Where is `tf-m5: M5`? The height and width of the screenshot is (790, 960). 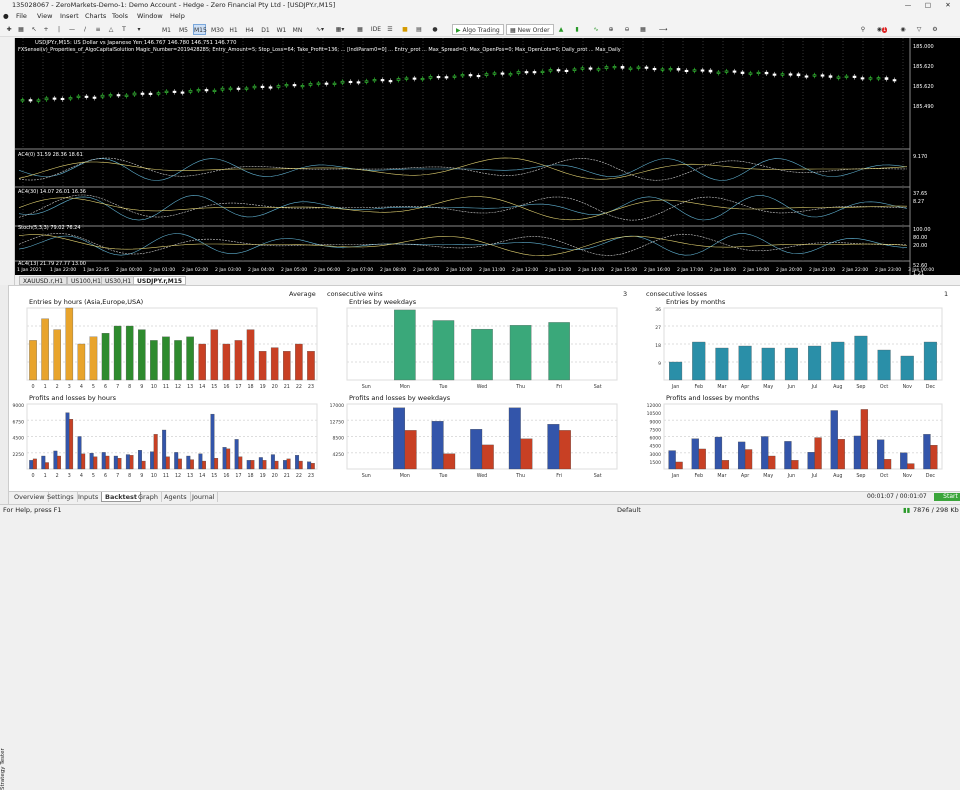
tf-m5: M5 is located at coordinates (183, 29).